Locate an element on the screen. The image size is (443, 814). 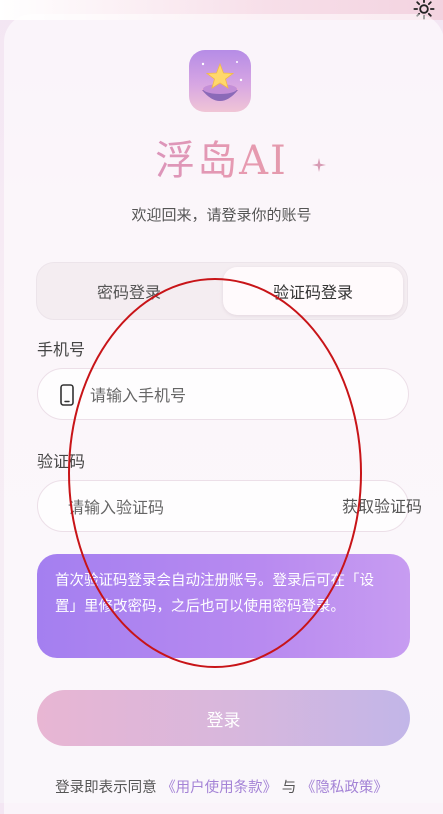
welcome-text: 欢迎回来，请登录你的账号 is located at coordinates (221, 215).